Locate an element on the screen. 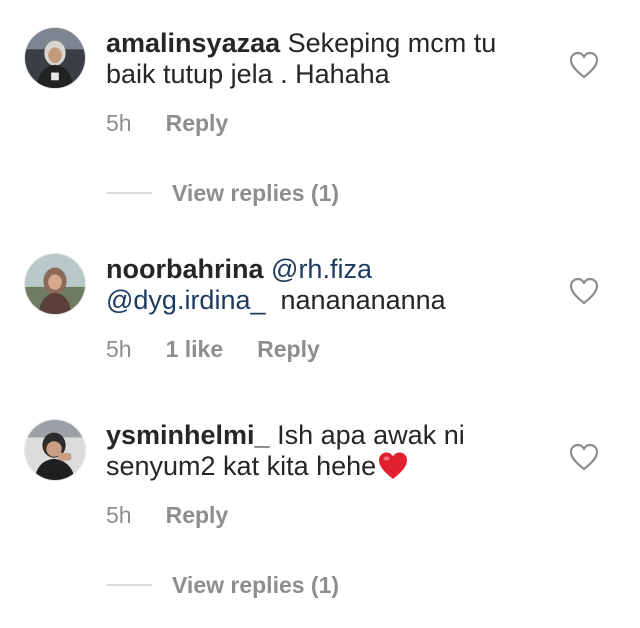 The image size is (640, 628). comment-meta: 5h 1 like Reply is located at coordinates (213, 349).